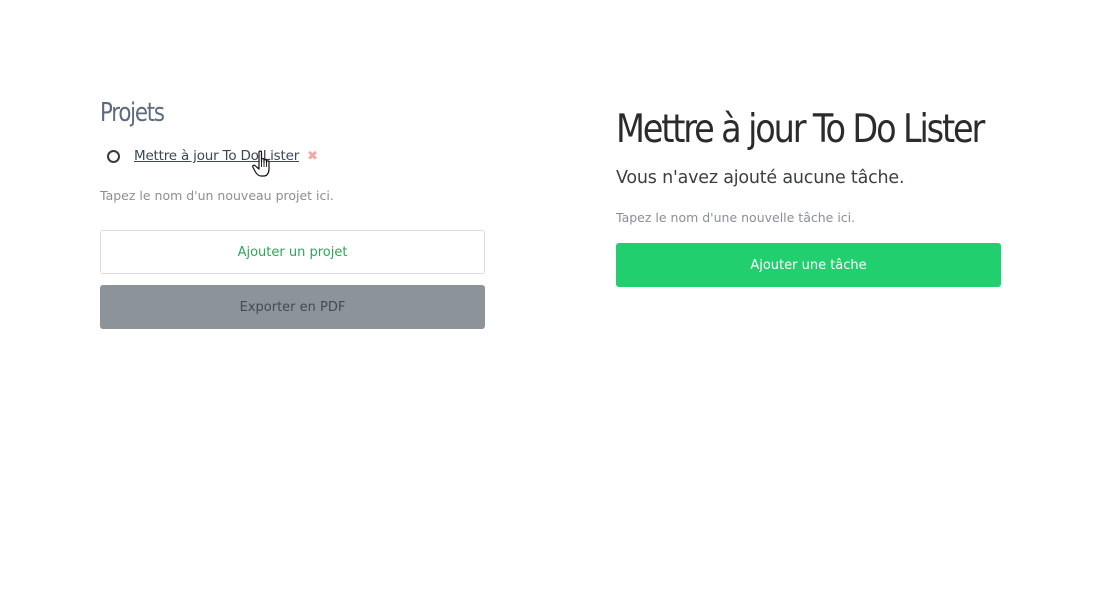  Describe the element at coordinates (312, 156) in the screenshot. I see `delete-project-icon: ✖` at that location.